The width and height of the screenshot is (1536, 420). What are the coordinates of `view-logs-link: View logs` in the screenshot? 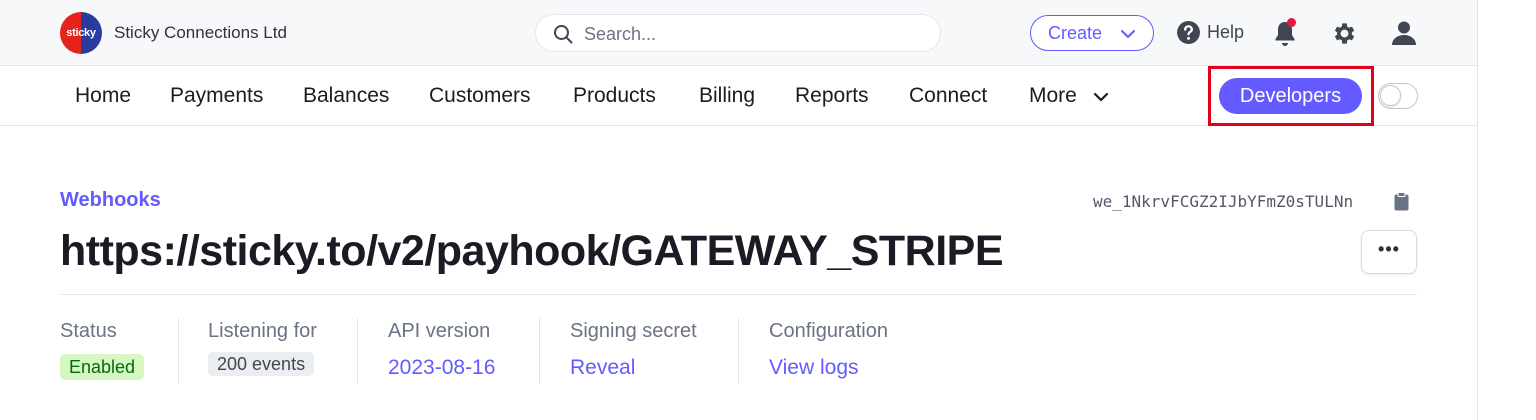 It's located at (814, 367).